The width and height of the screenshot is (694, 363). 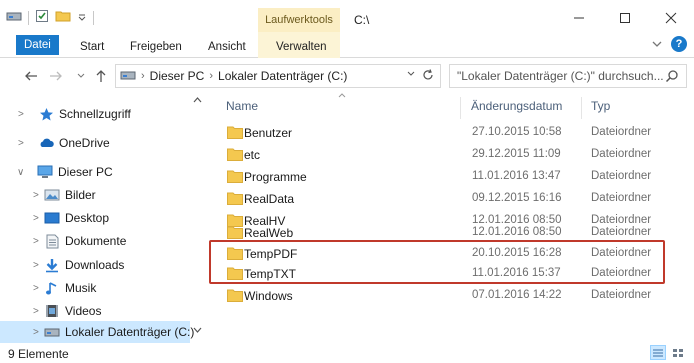 I want to click on file-date: 07.01.2016 14:22, so click(x=517, y=295).